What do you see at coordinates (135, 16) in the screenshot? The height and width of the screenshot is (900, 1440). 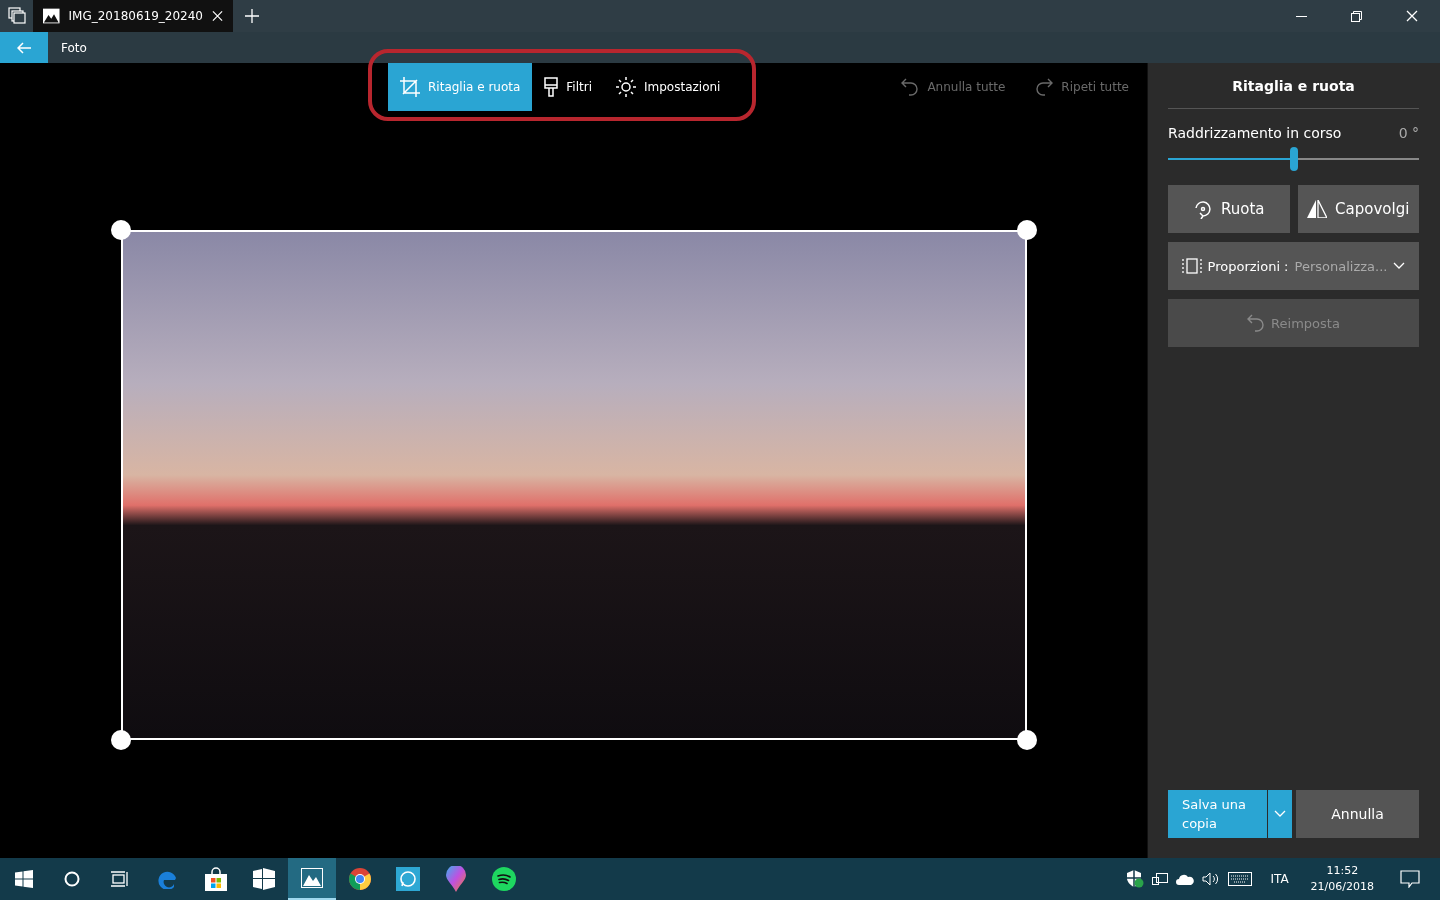 I see `tab-title: IMG_20180619_20240` at bounding box center [135, 16].